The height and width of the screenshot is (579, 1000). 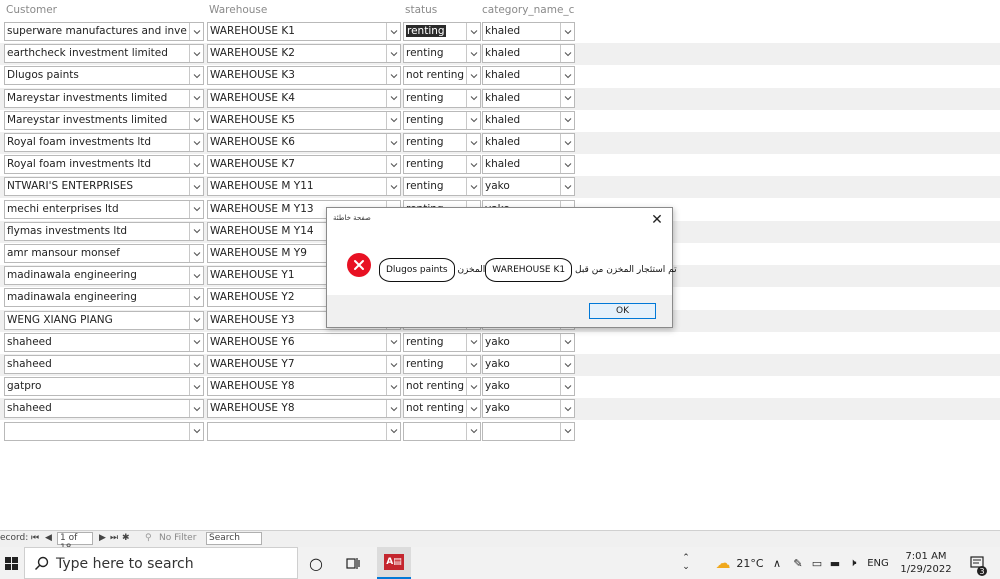 I want to click on warehouse-cell: WAREHOUSE K5, so click(x=304, y=120).